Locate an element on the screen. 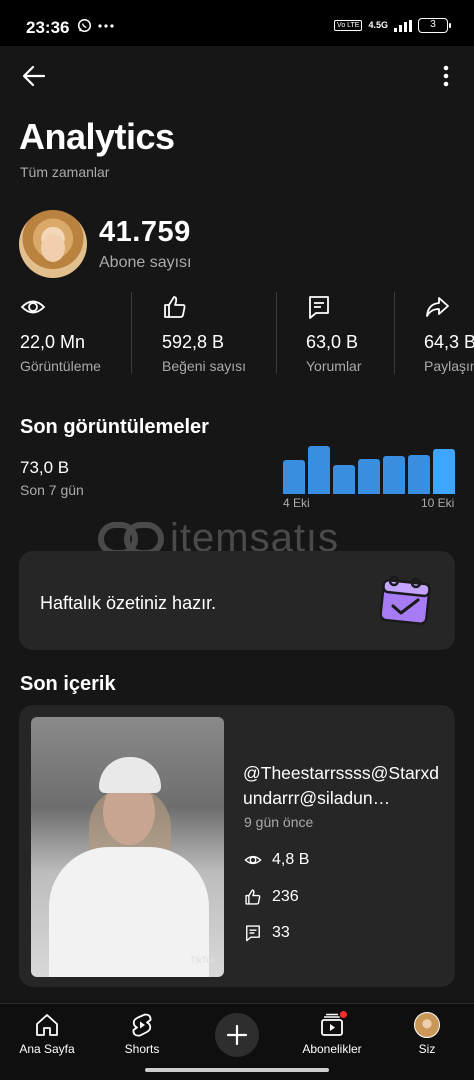  stat-value: 63,0 B is located at coordinates (332, 342).